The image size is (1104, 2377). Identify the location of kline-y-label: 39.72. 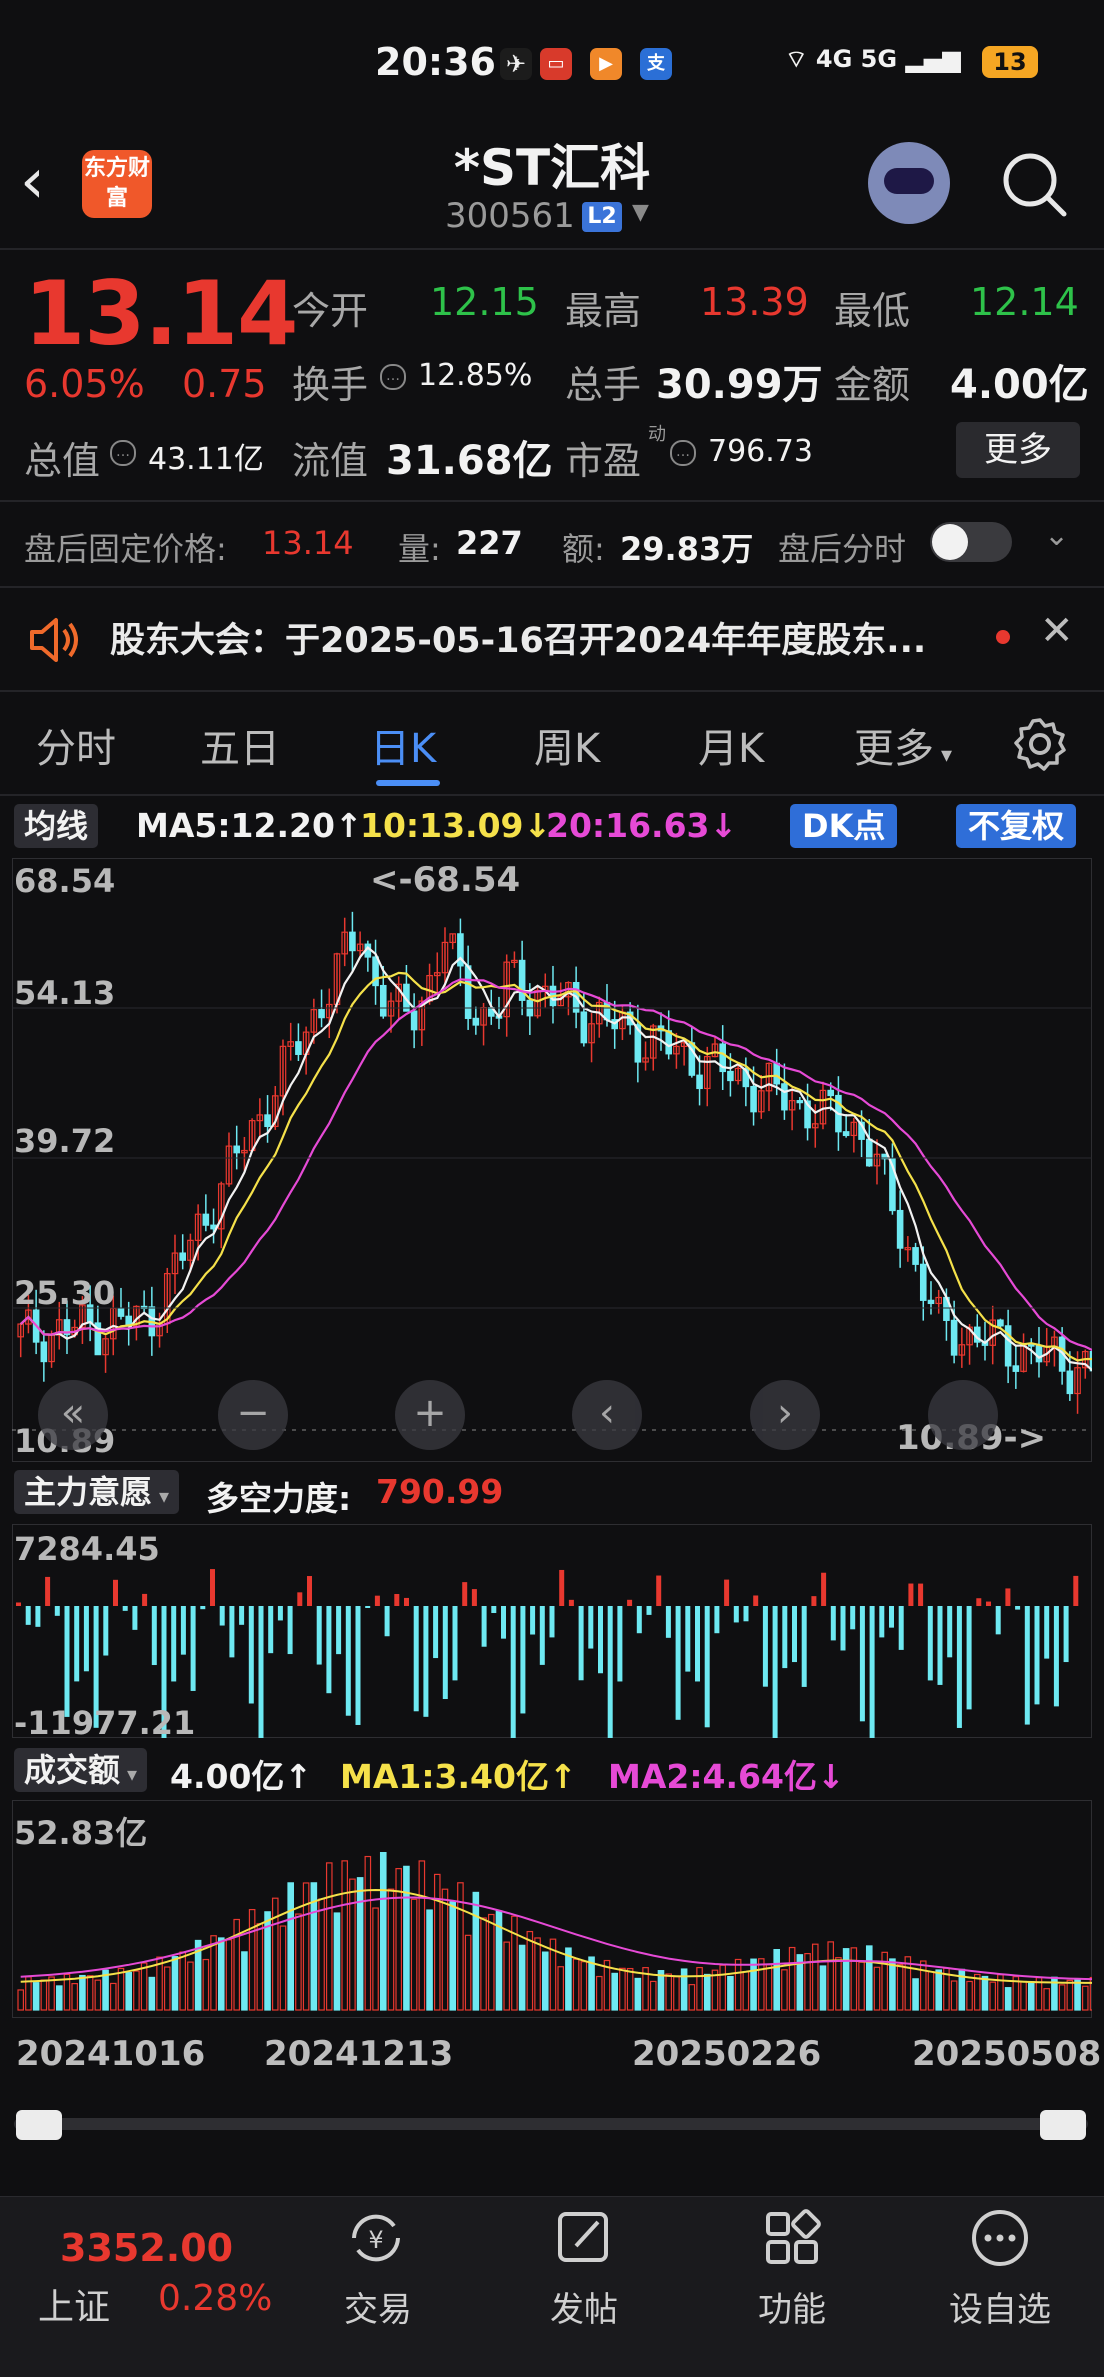
(65, 1141).